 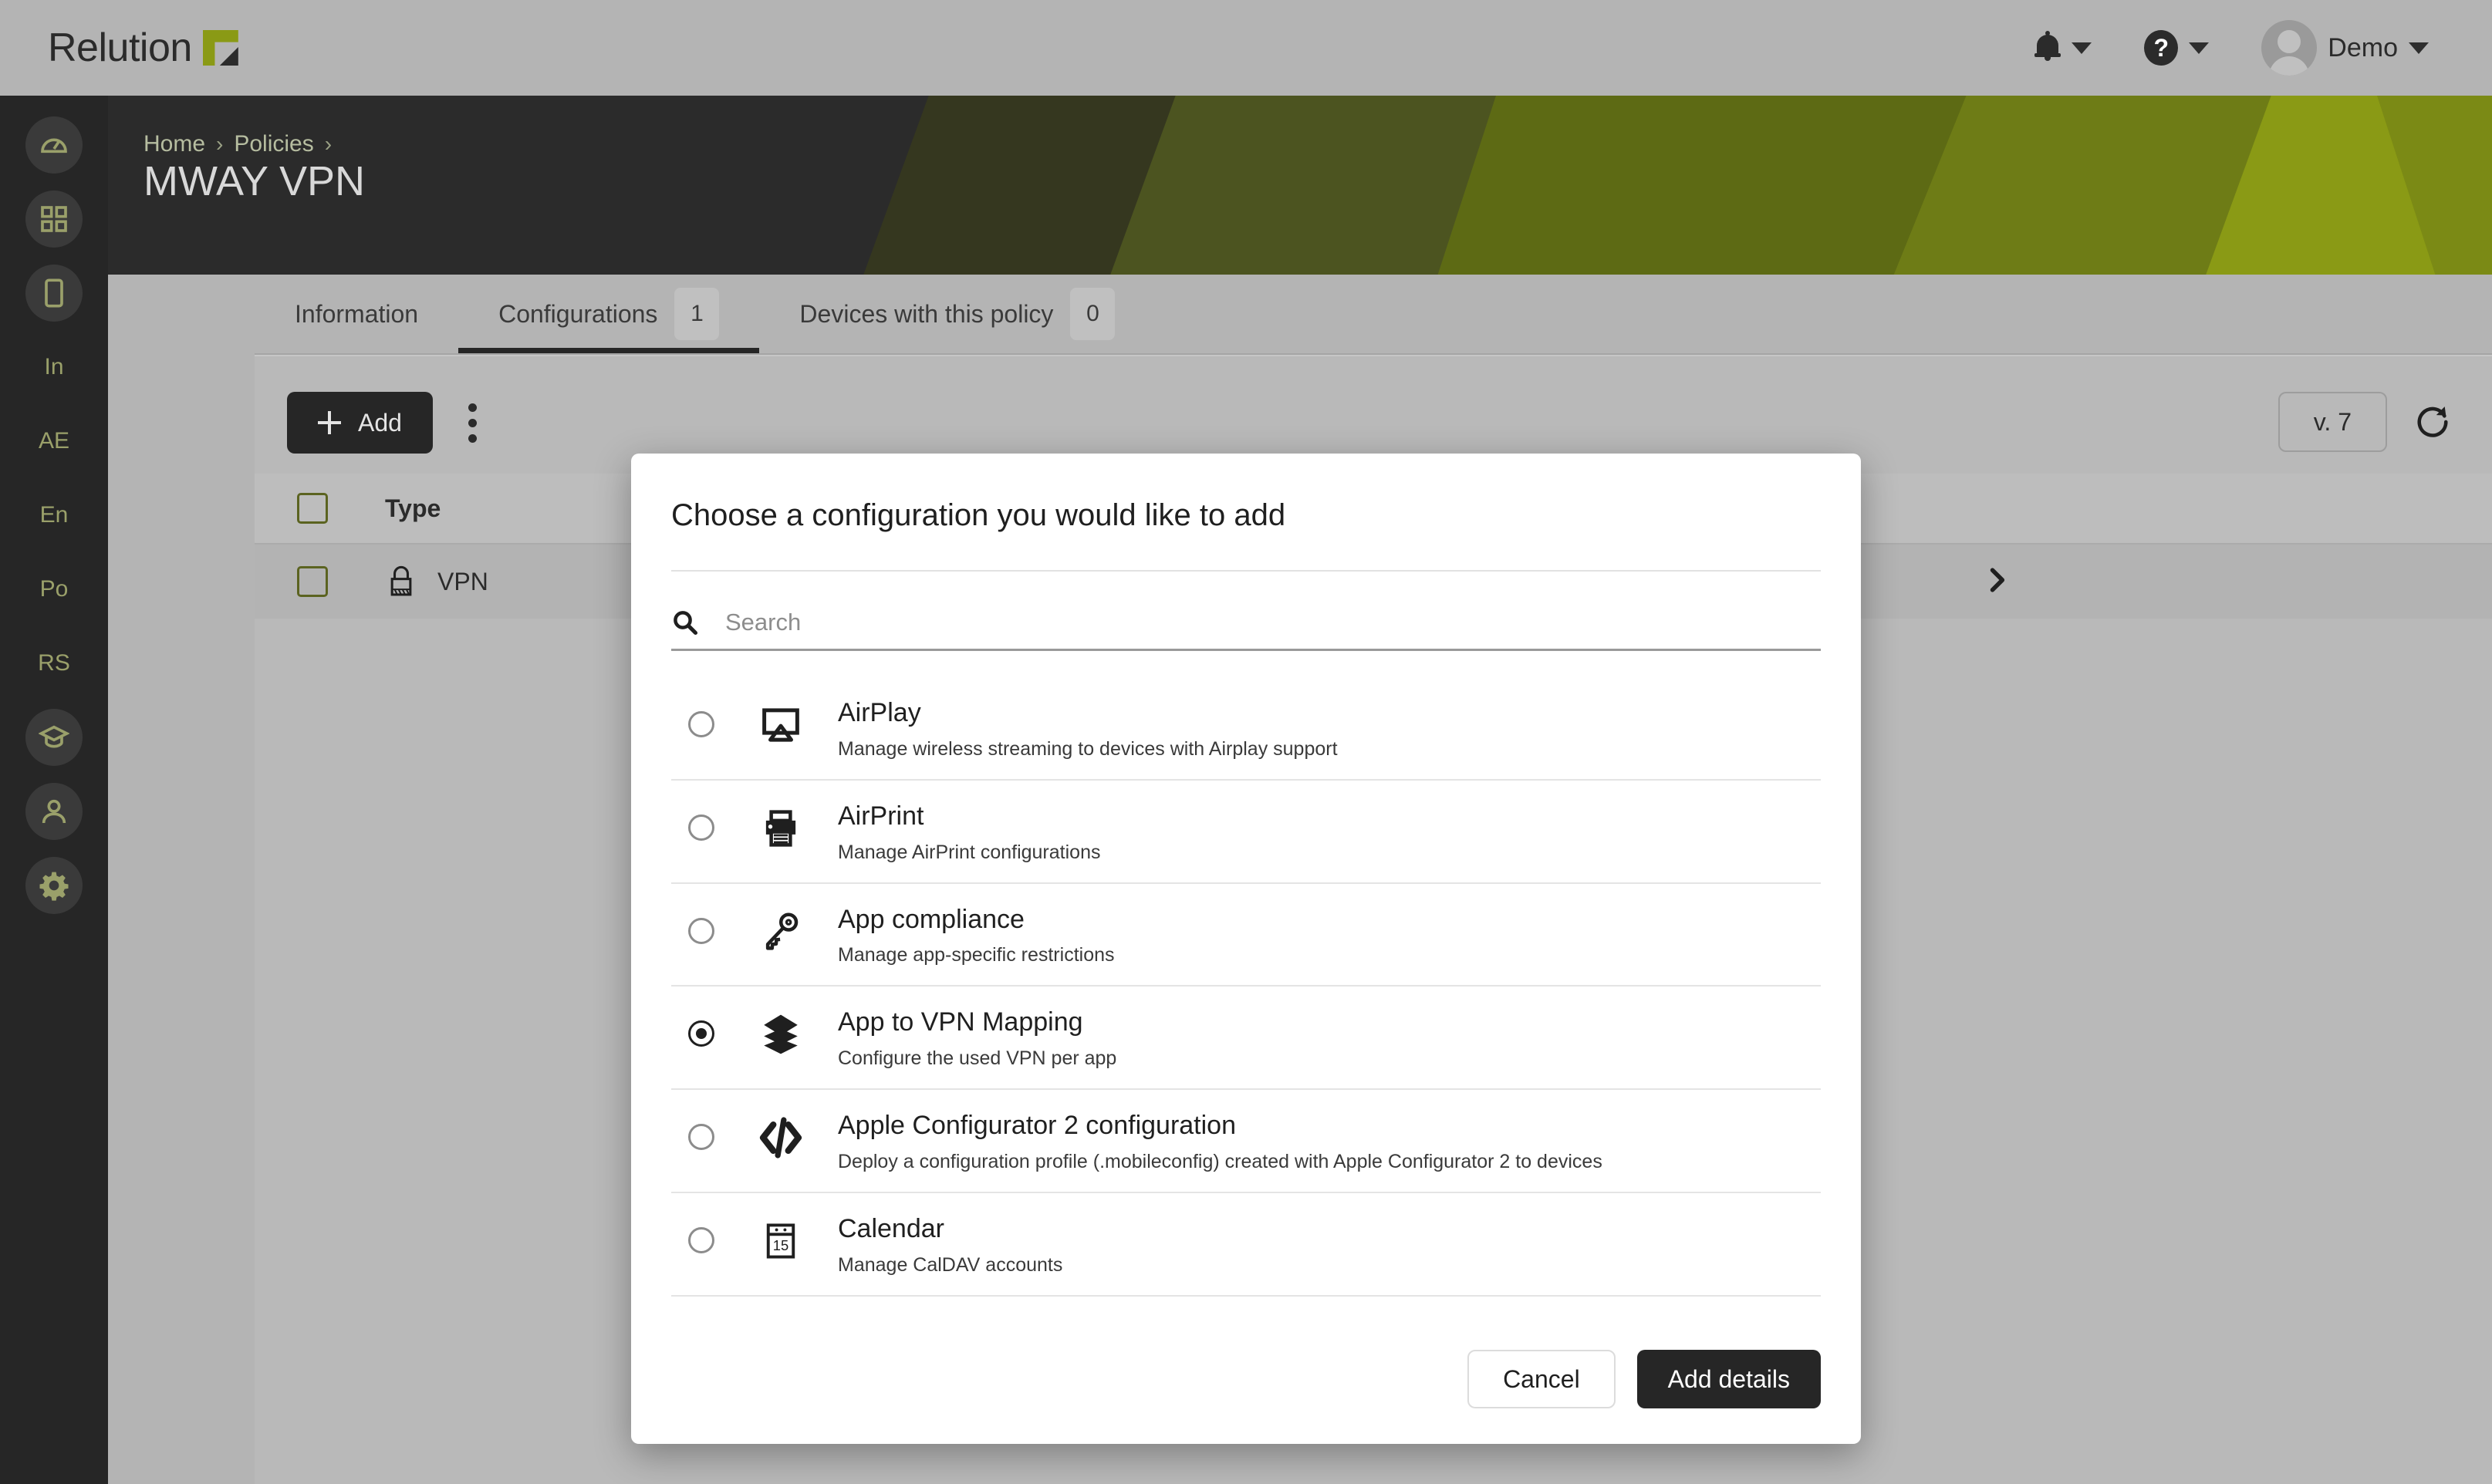 I want to click on option-name: Apple Configurator 2 configuration, so click(x=1037, y=1126).